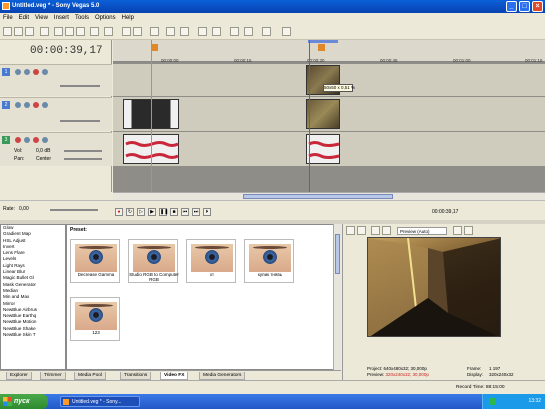  Describe the element at coordinates (511, 6) in the screenshot. I see `minimize-button: _` at that location.